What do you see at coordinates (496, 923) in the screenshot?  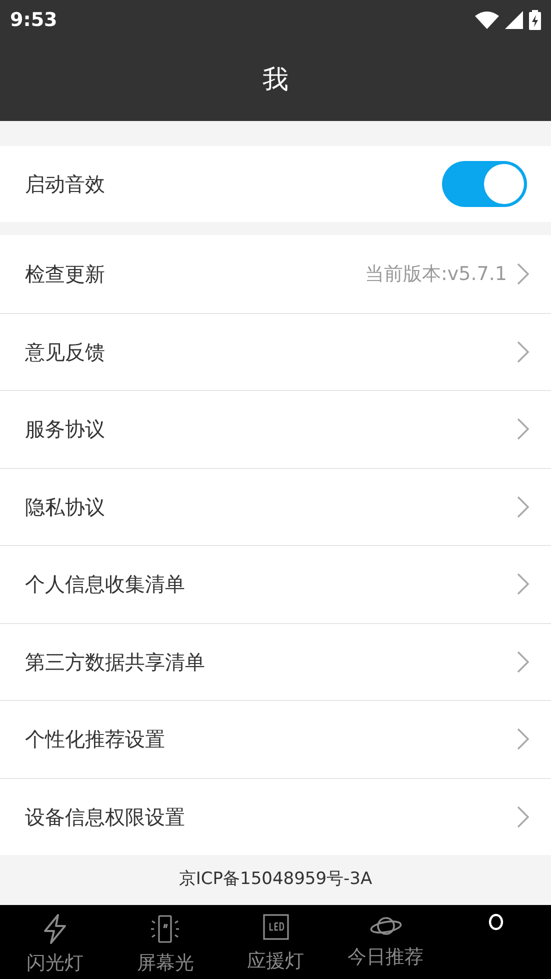 I see `person-icon` at bounding box center [496, 923].